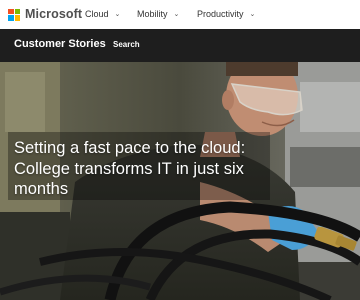  Describe the element at coordinates (180, 45) in the screenshot. I see `customer-stories-bar: Customer Stories Search` at that location.